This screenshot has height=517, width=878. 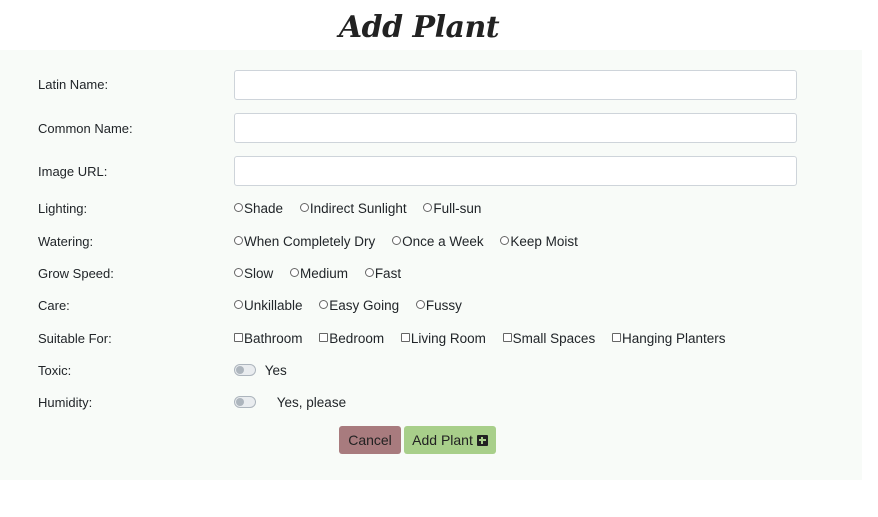 What do you see at coordinates (63, 208) in the screenshot?
I see `lighting-label: Lighting:` at bounding box center [63, 208].